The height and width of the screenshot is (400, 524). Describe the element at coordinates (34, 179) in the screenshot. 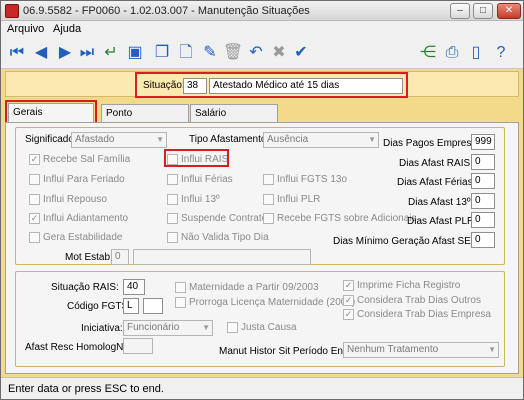

I see `influi-feriado-checkbox` at that location.